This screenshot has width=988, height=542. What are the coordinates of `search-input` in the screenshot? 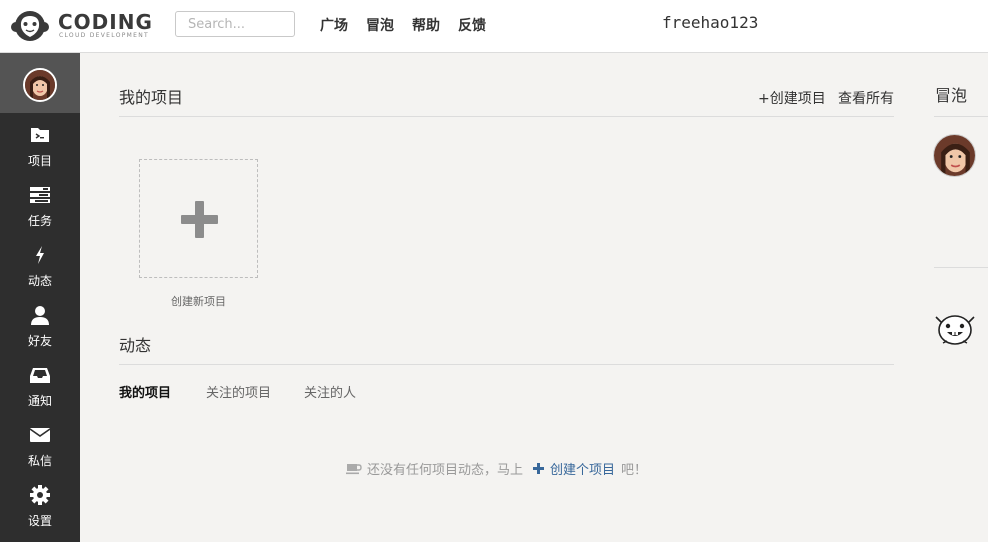 It's located at (235, 24).